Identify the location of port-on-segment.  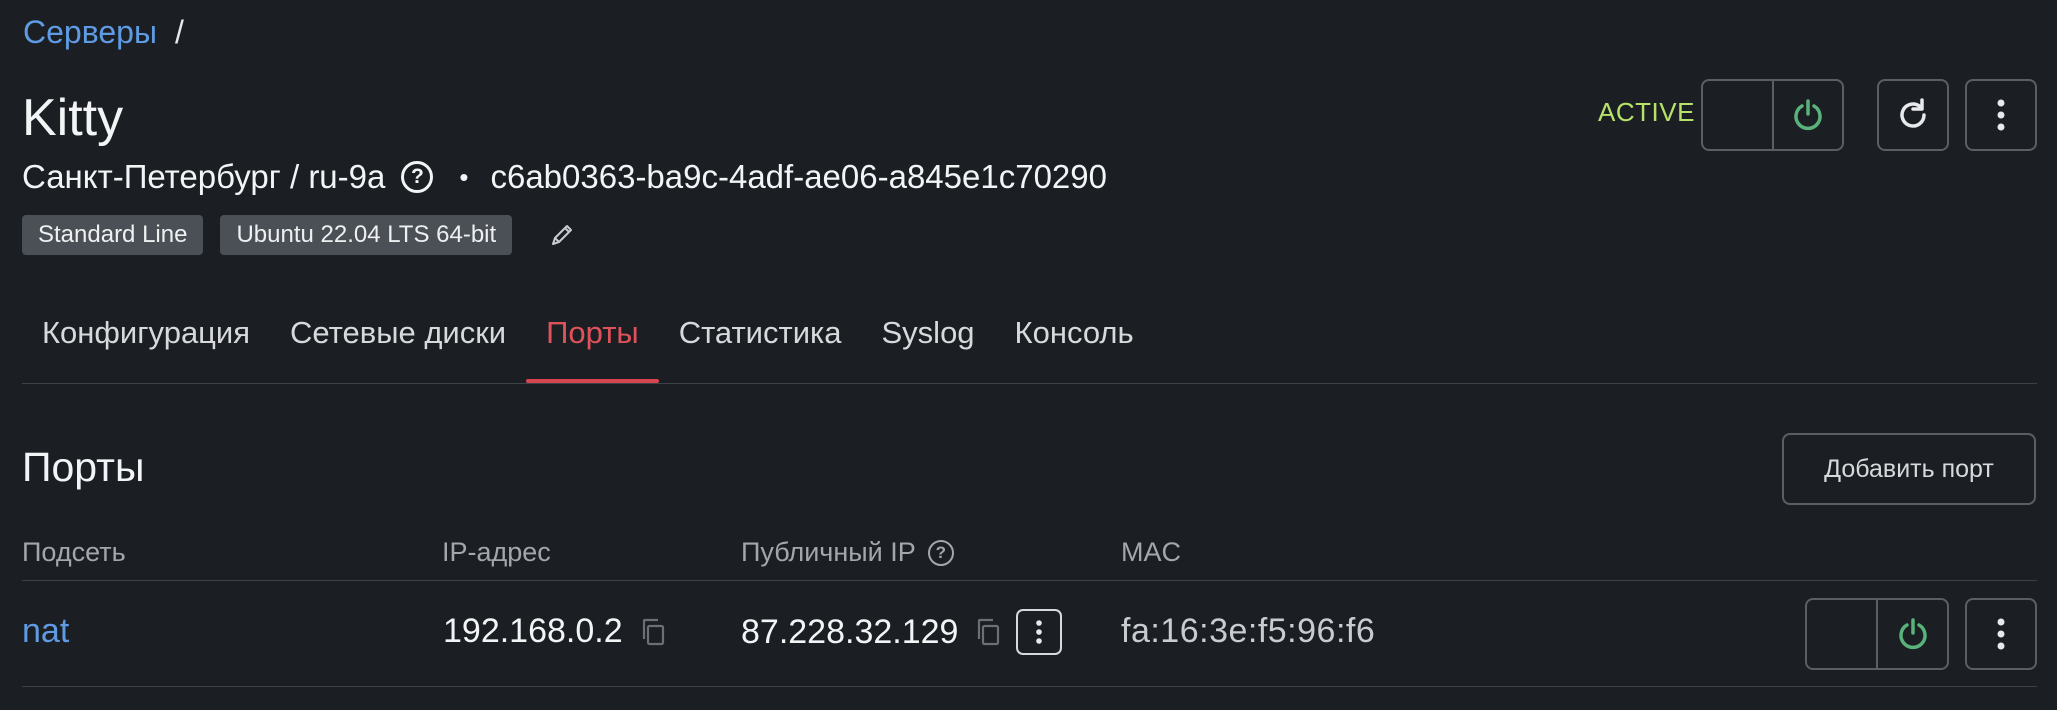
(1911, 634).